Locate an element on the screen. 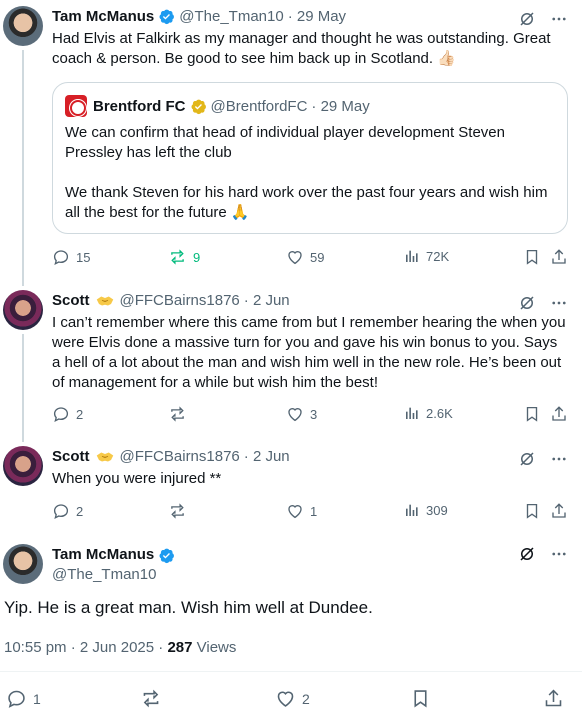 Image resolution: width=582 pixels, height=718 pixels. quote-header: Brentford FC @BrentfordFC · 29 May is located at coordinates (217, 106).